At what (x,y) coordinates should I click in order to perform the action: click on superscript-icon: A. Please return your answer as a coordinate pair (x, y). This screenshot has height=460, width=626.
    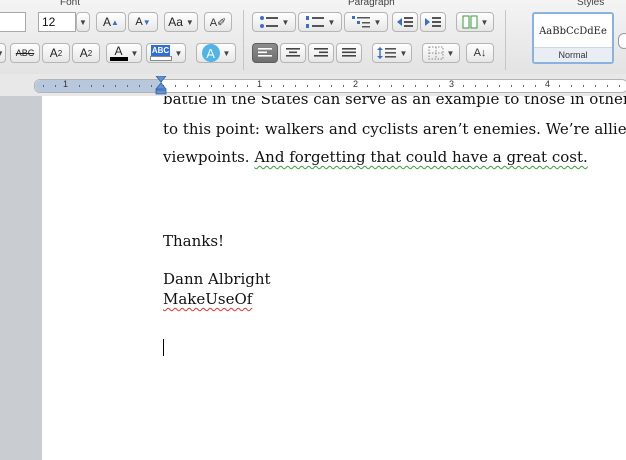
    Looking at the image, I should click on (53, 53).